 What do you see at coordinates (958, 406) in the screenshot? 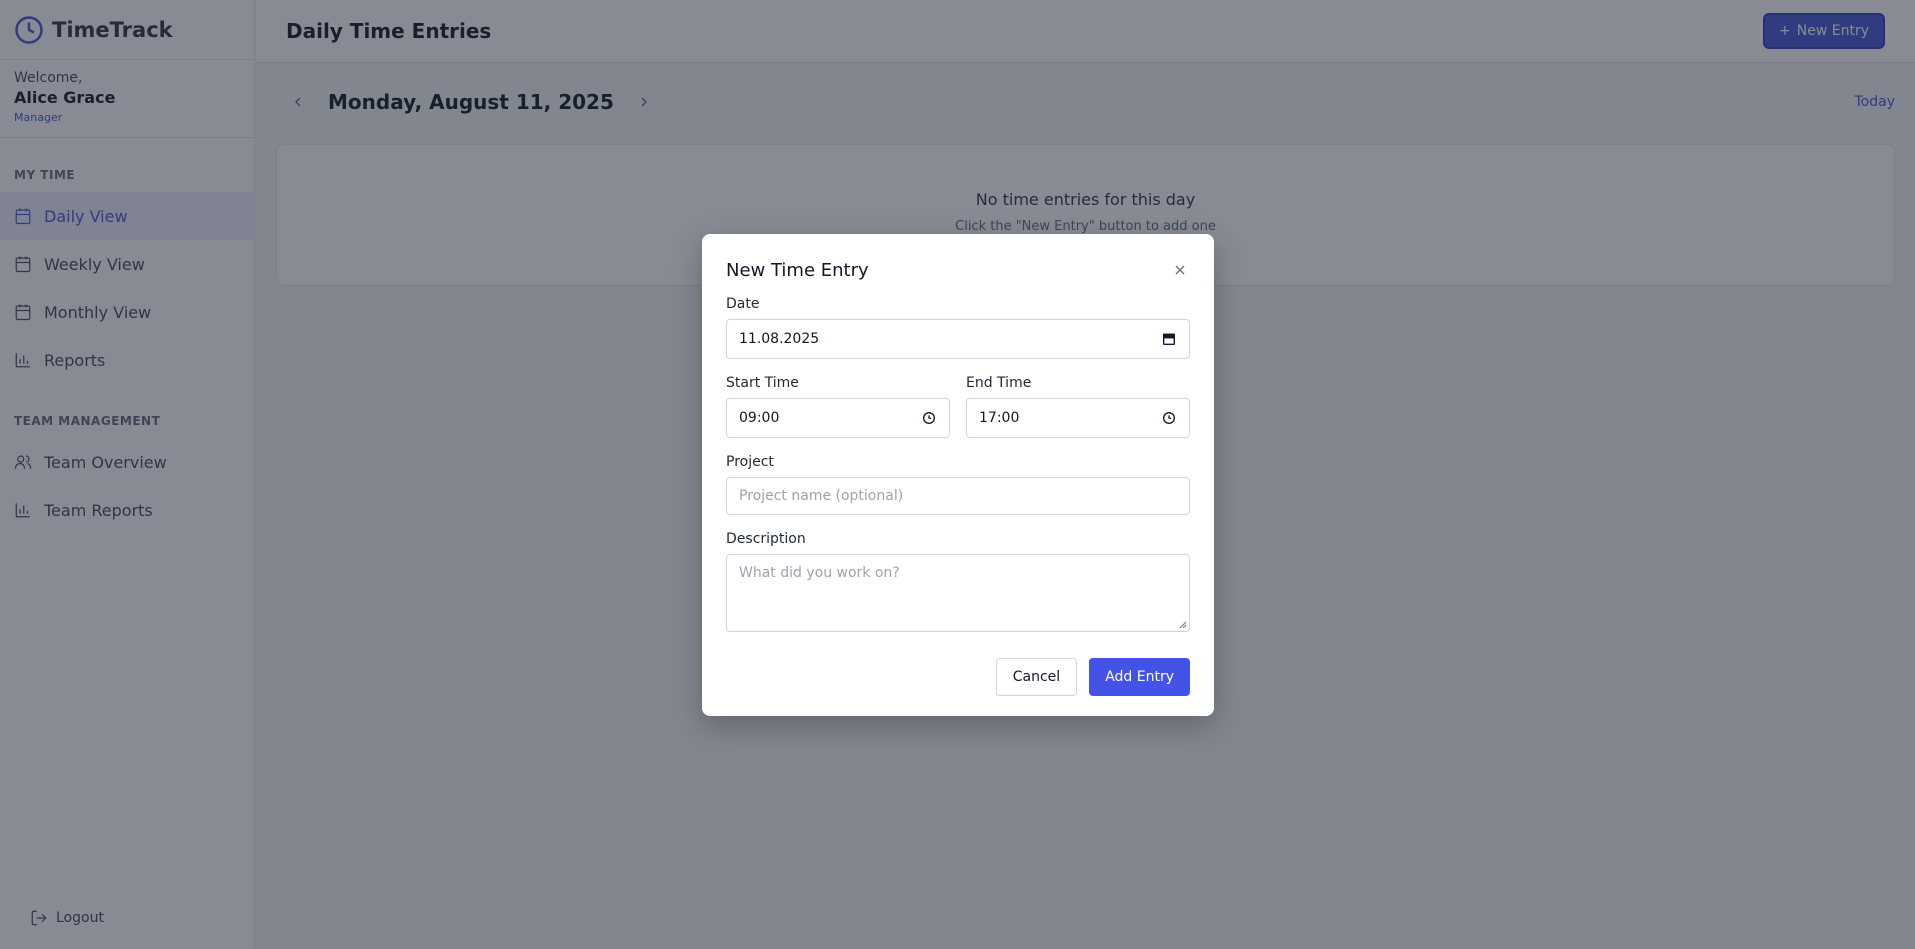
I see `time-row: Start Time 09:00 End Time 17:00` at bounding box center [958, 406].